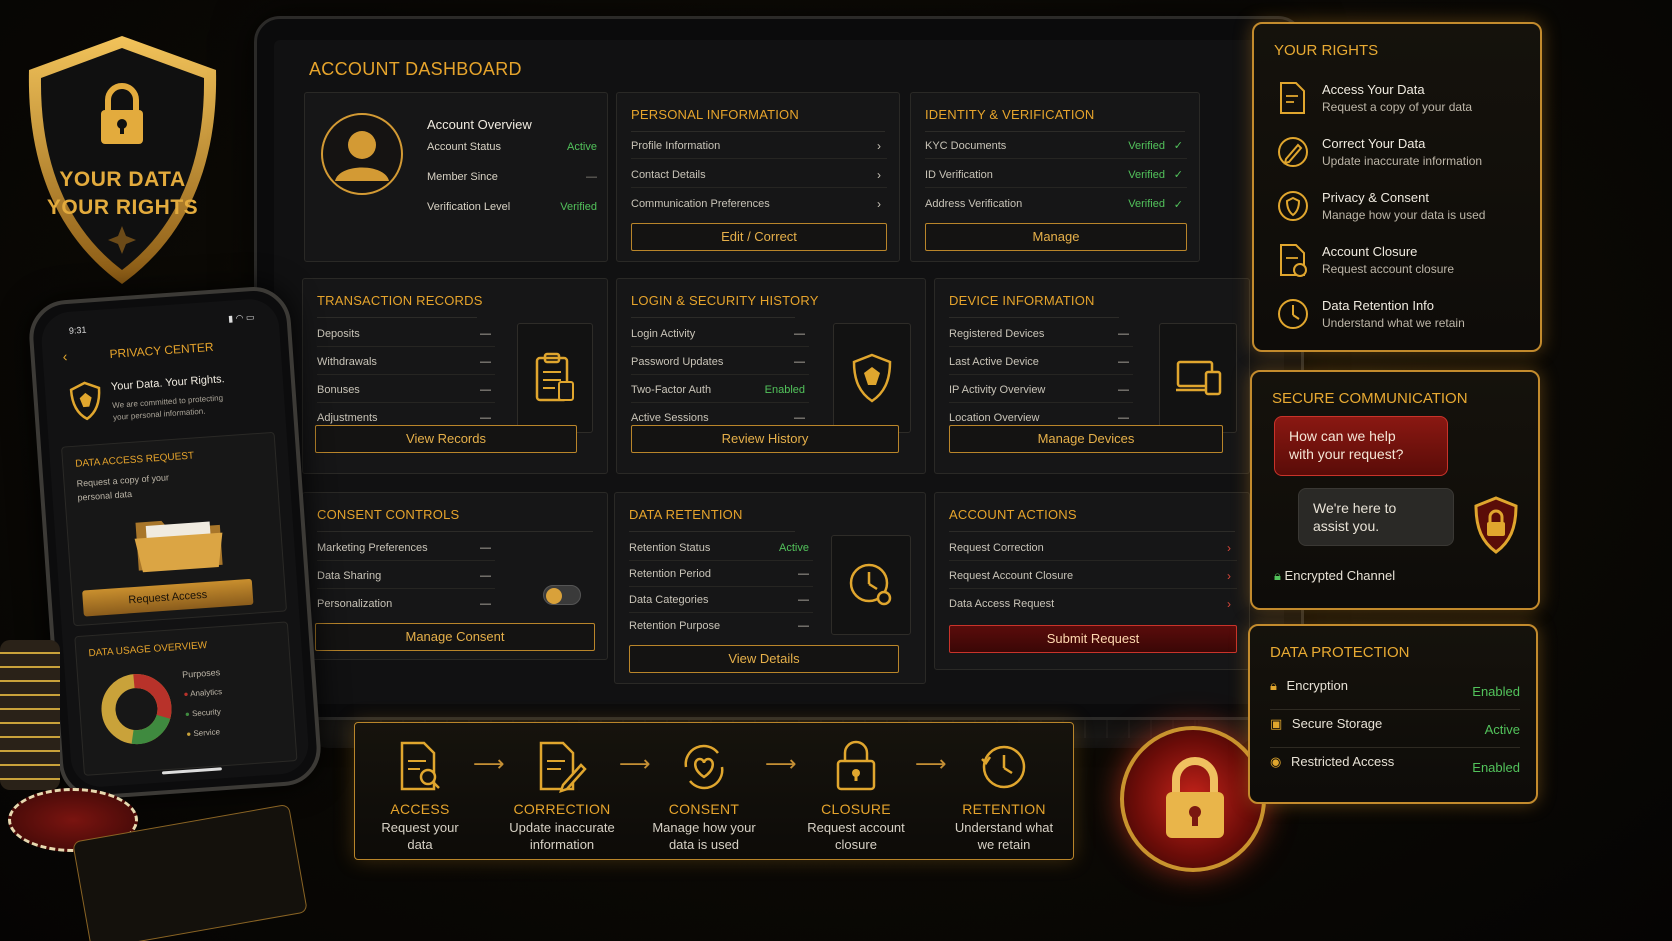 The width and height of the screenshot is (1672, 941). Describe the element at coordinates (347, 361) in the screenshot. I see `row-label: Withdrawals` at that location.